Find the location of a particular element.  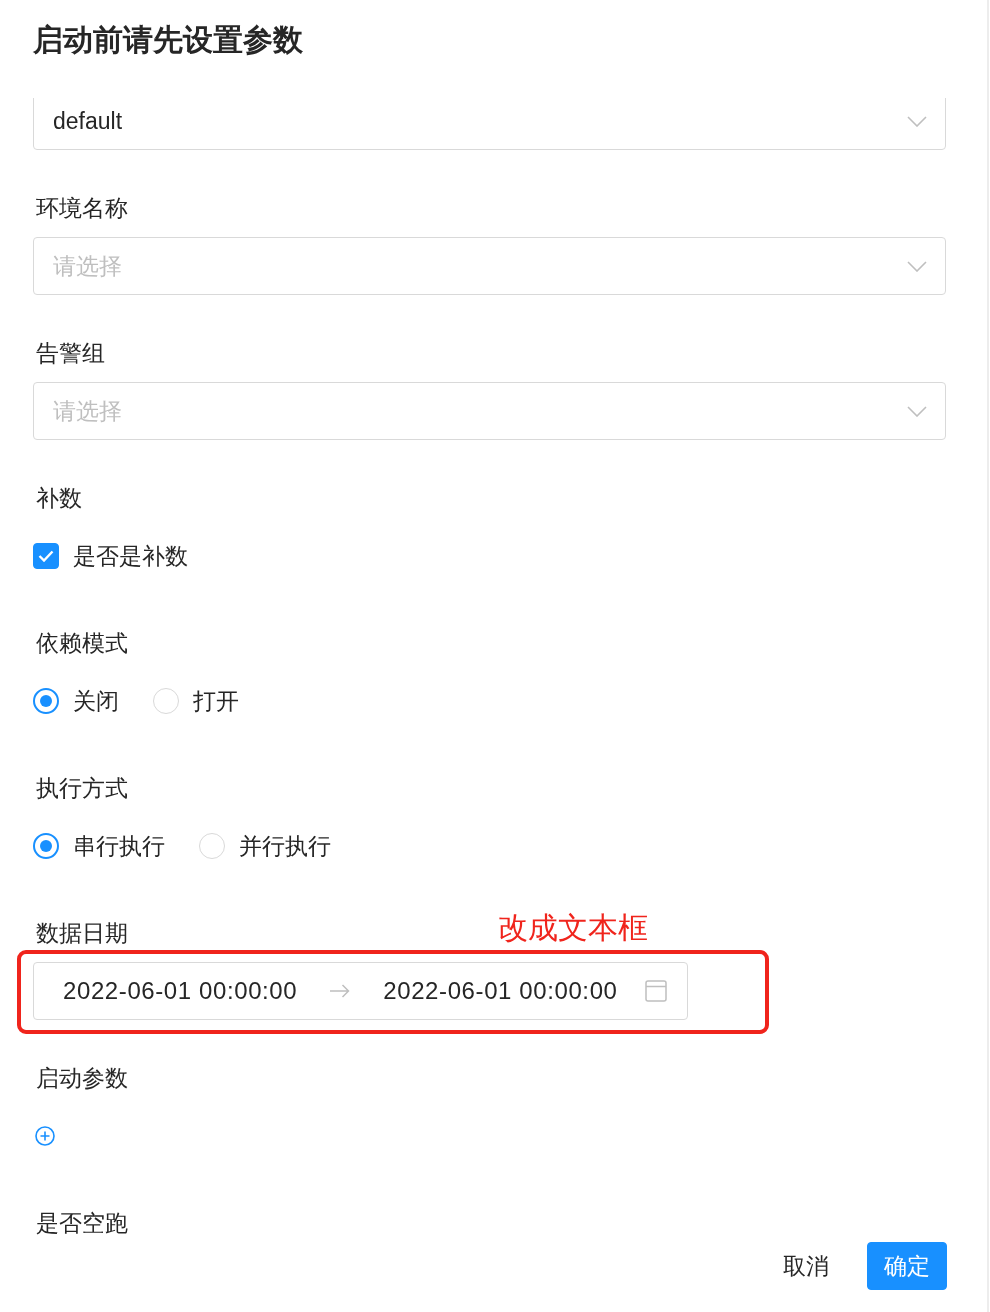

form-label: 启动参数 is located at coordinates (81, 1078).